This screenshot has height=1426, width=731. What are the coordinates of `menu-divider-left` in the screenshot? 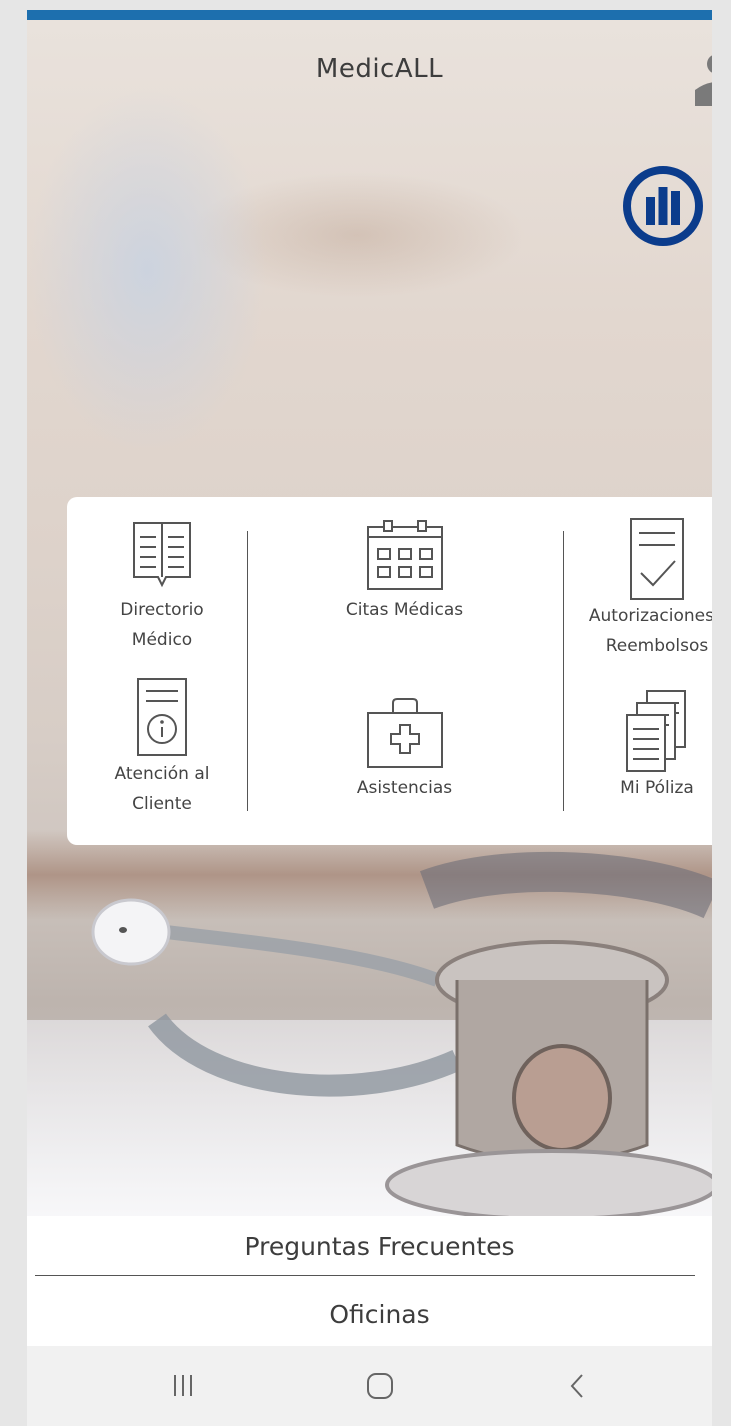 It's located at (247, 671).